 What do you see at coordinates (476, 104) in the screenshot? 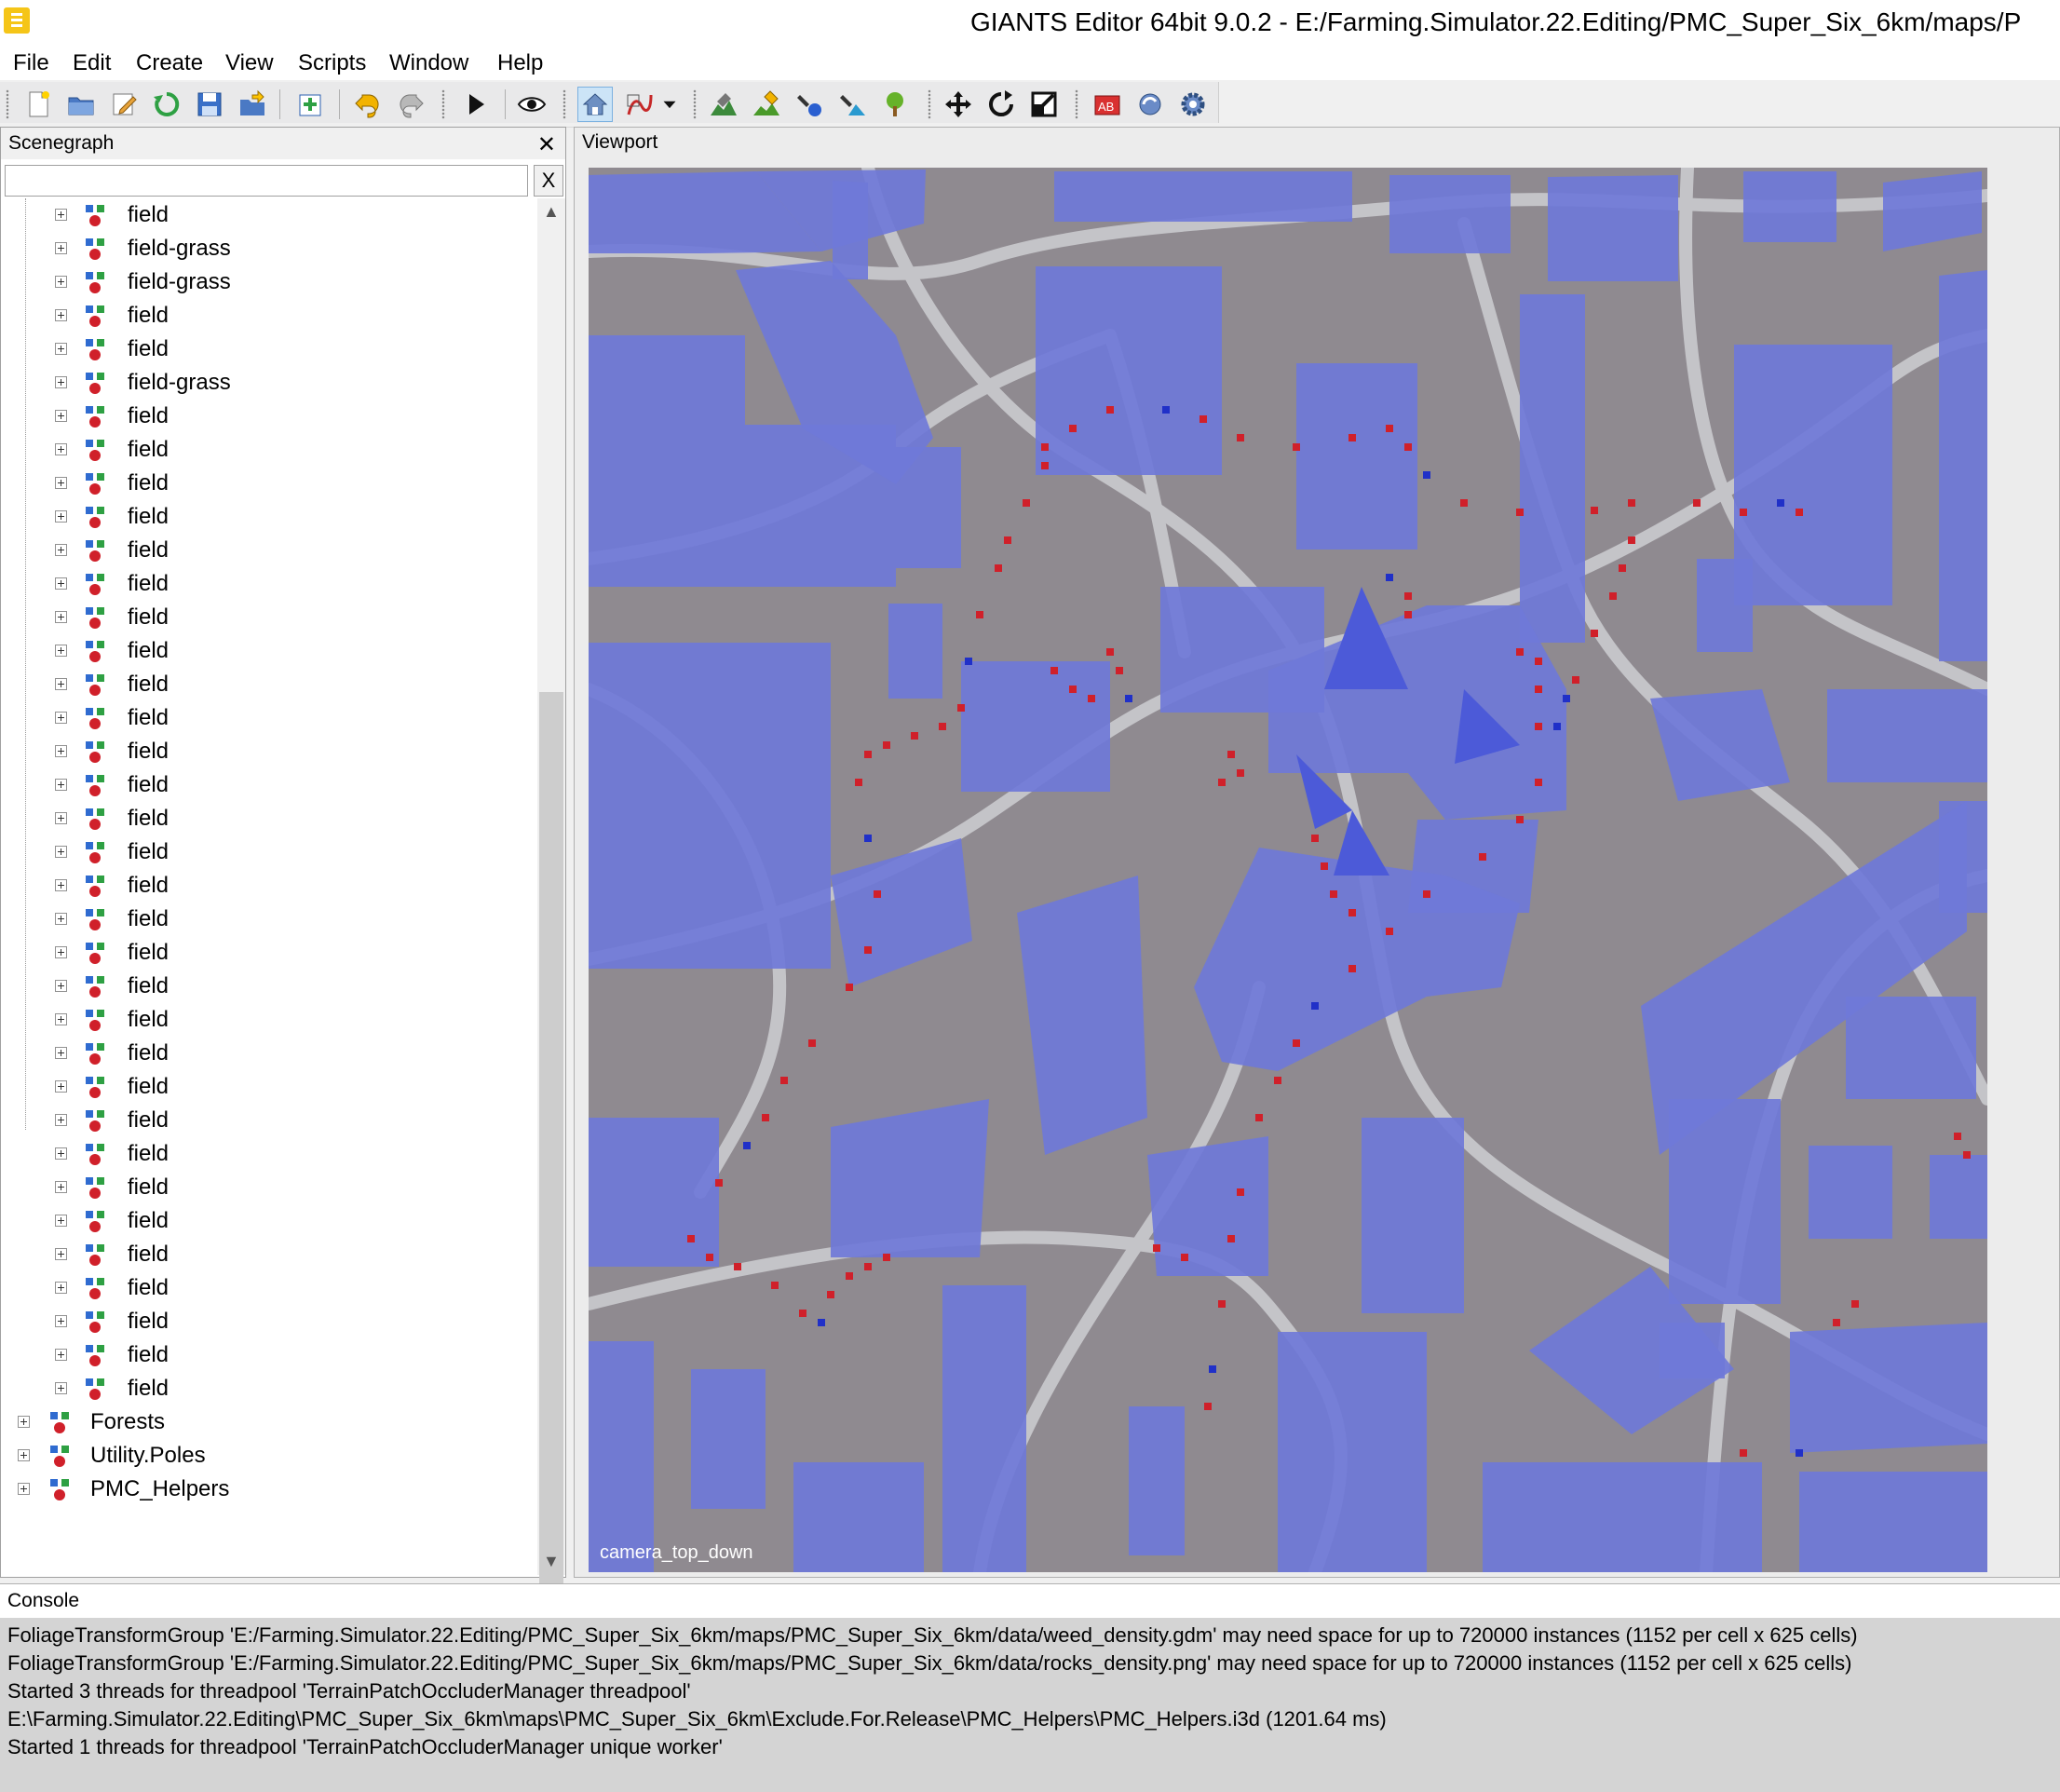
I see `play-icon` at bounding box center [476, 104].